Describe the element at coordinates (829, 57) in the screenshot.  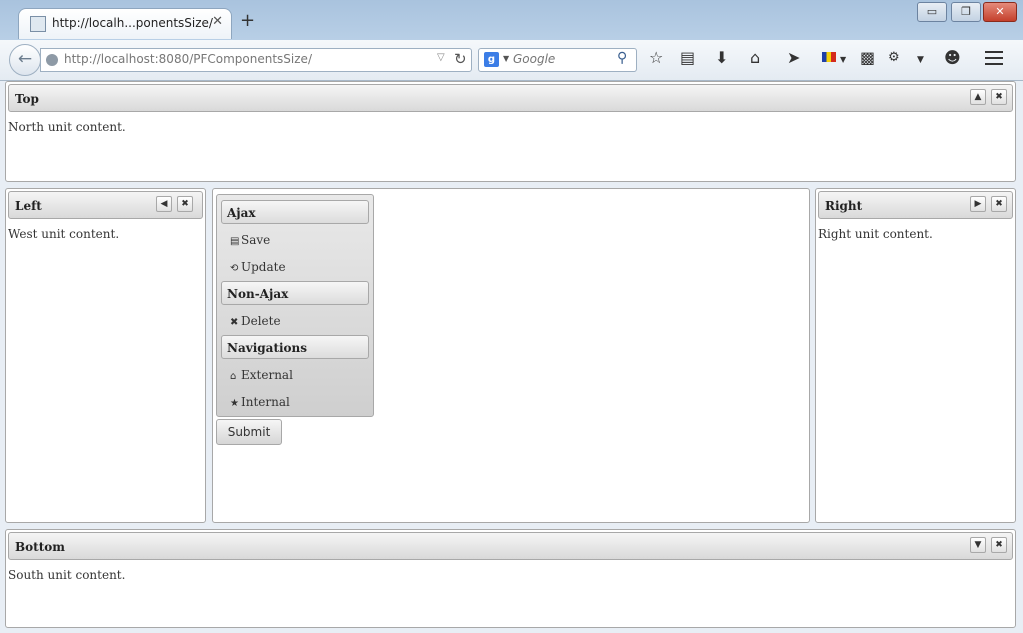
I see `flag-icon` at that location.